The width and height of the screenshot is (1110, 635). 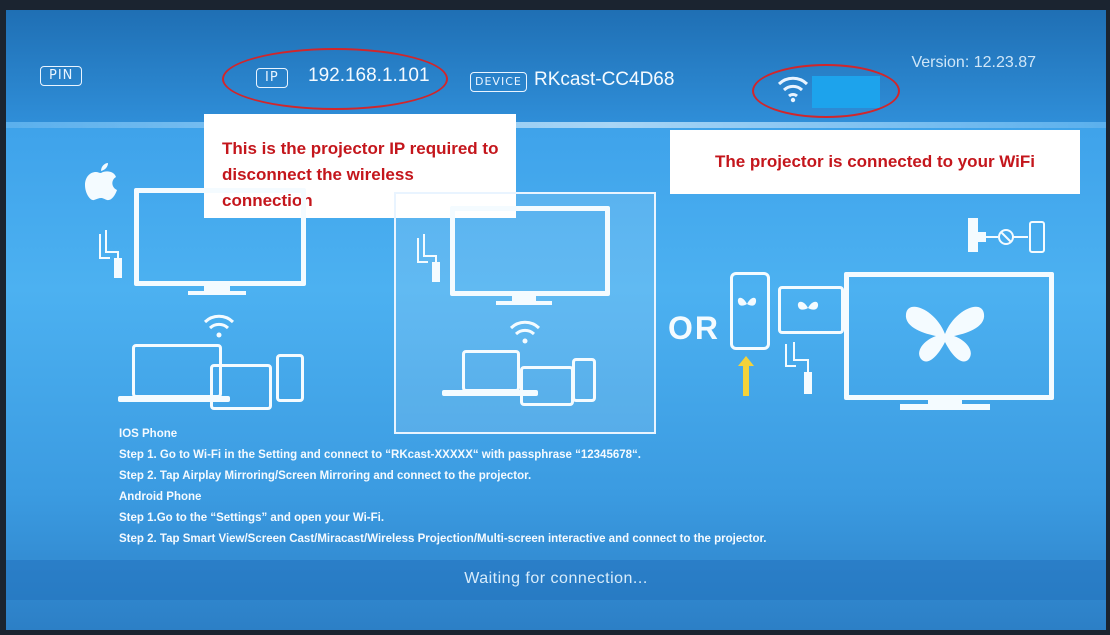 What do you see at coordinates (694, 328) in the screenshot?
I see `or-label: OR` at bounding box center [694, 328].